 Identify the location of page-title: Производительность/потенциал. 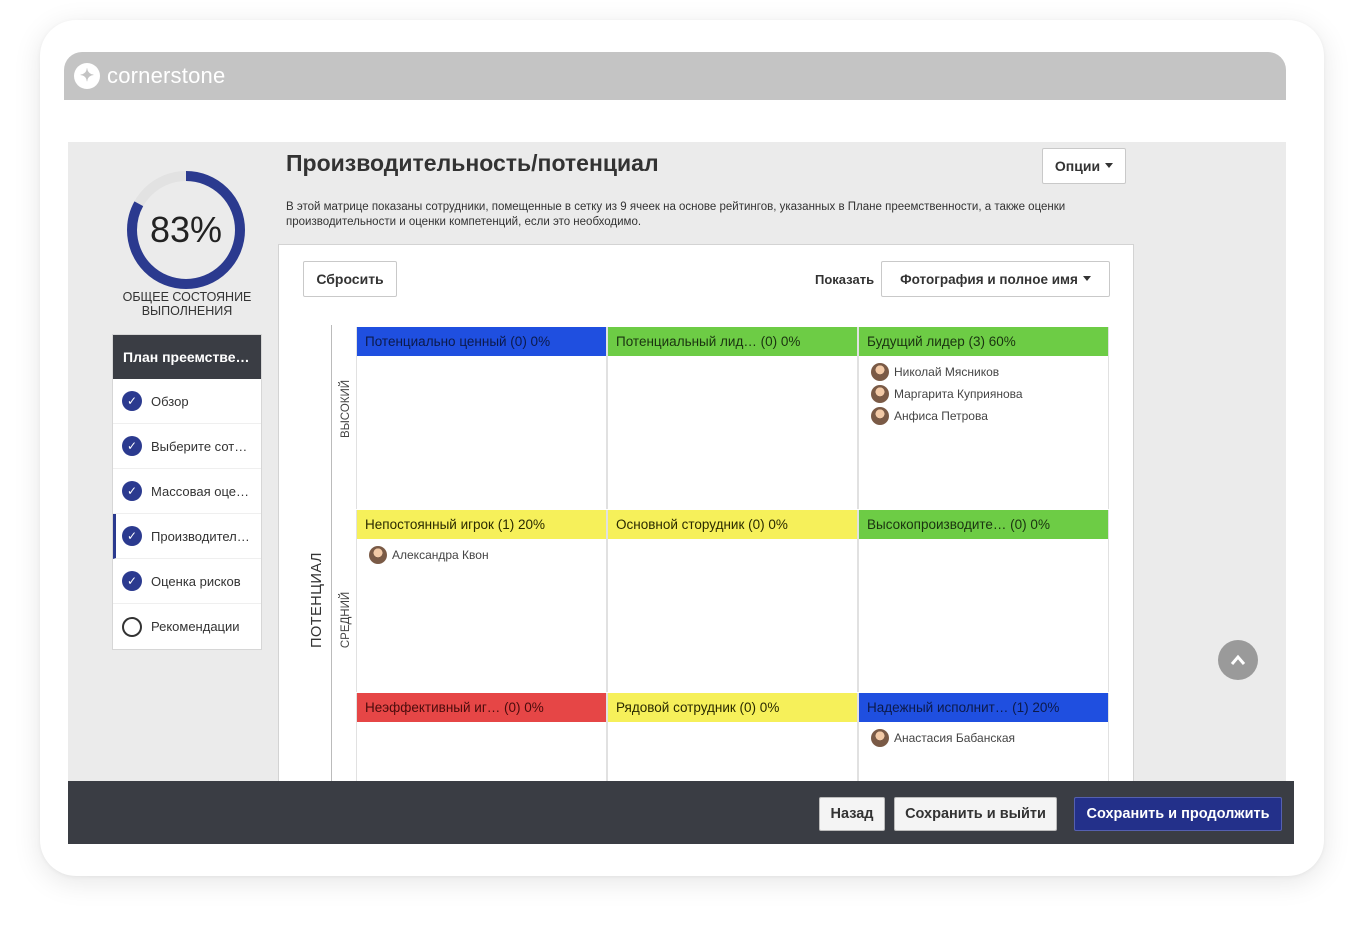
(472, 163).